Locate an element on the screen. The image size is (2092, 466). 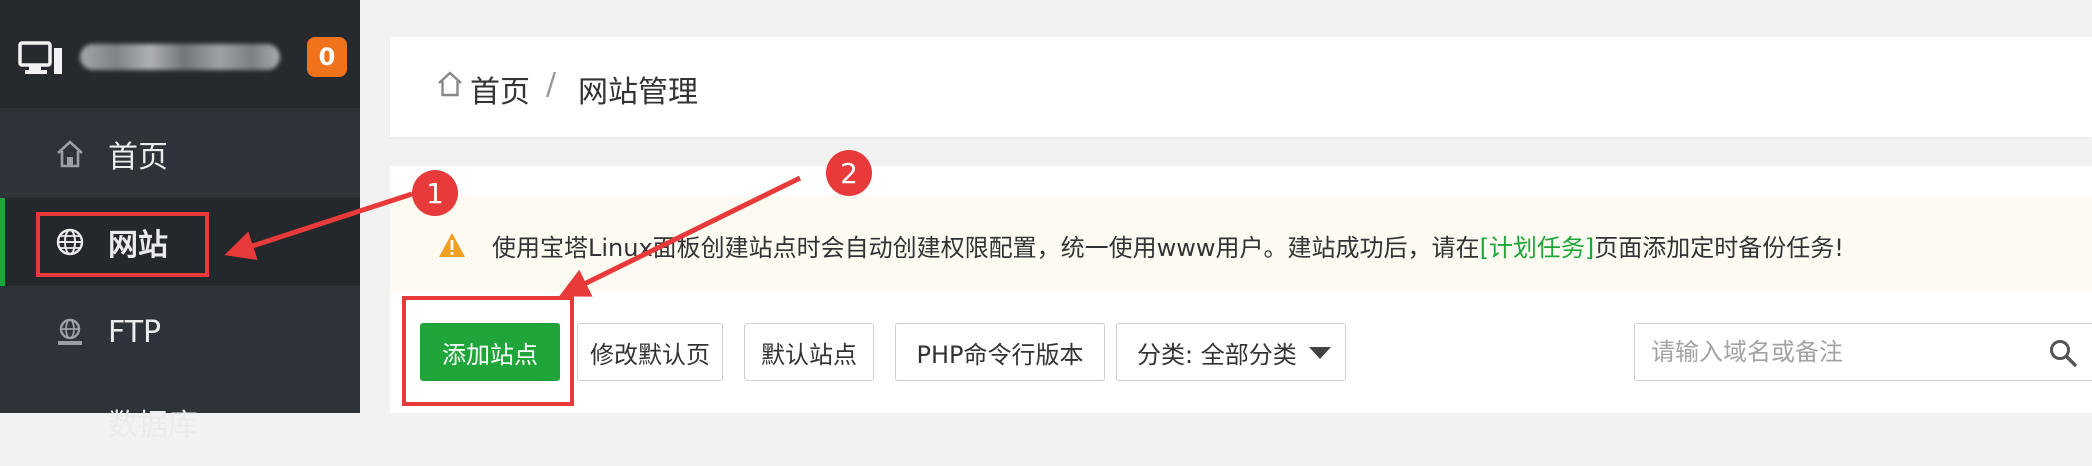
sidebar-item-label: FTP is located at coordinates (135, 332).